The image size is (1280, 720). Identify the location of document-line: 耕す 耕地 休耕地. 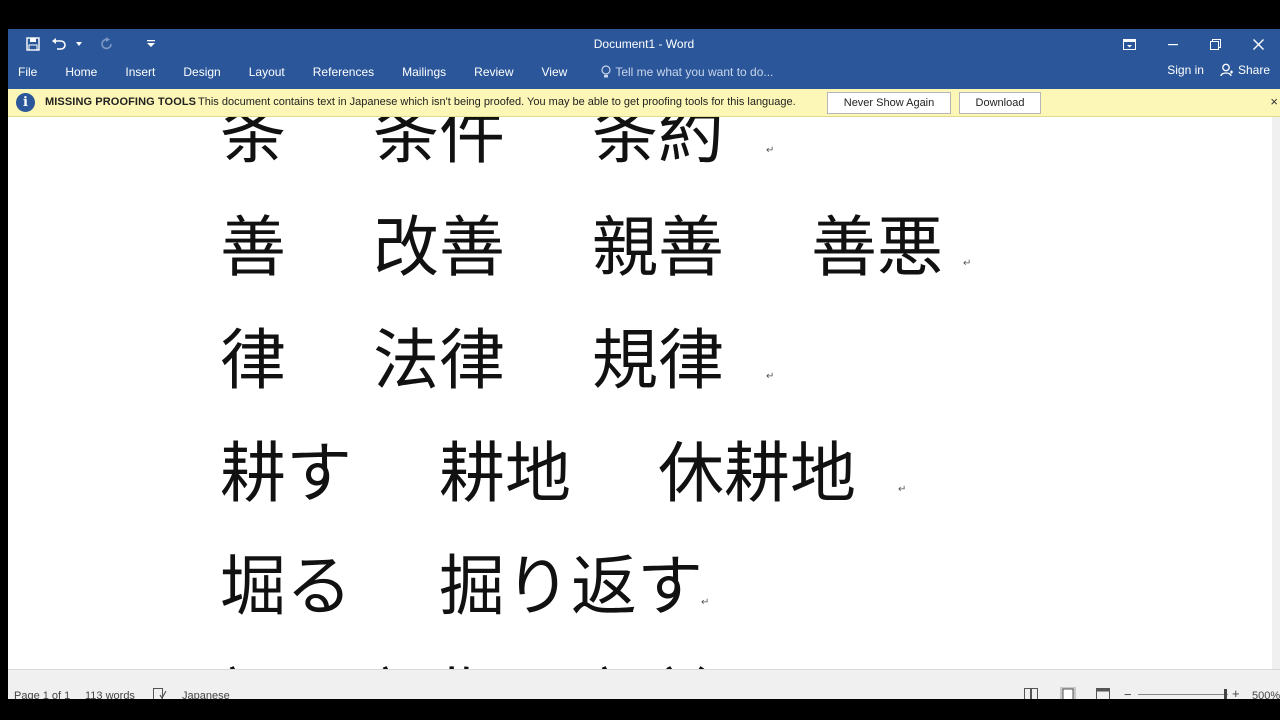
(538, 474).